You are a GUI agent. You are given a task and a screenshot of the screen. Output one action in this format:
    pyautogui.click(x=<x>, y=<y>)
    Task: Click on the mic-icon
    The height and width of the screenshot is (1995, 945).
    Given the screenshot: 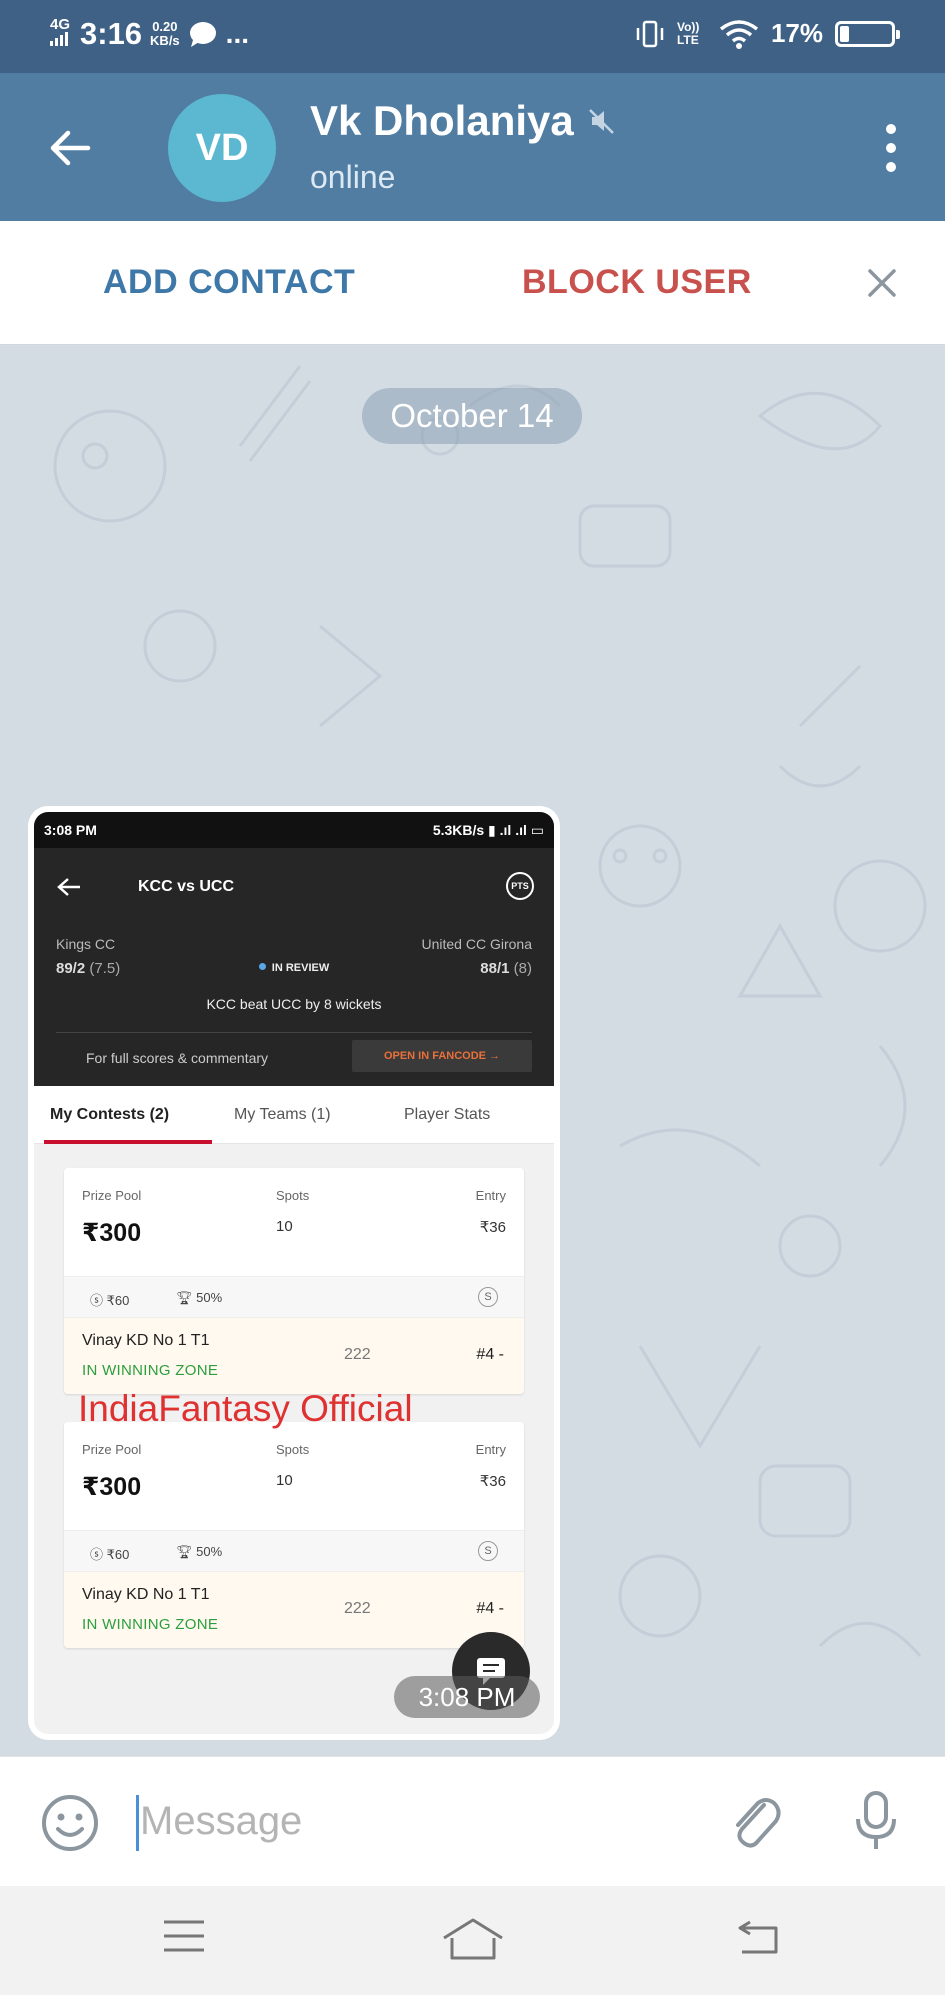 What is the action you would take?
    pyautogui.click(x=876, y=1821)
    